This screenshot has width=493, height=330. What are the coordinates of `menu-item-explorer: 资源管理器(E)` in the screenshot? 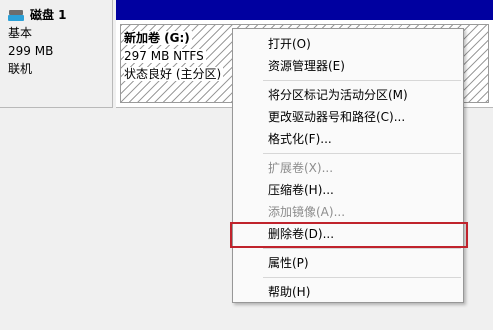 It's located at (348, 66).